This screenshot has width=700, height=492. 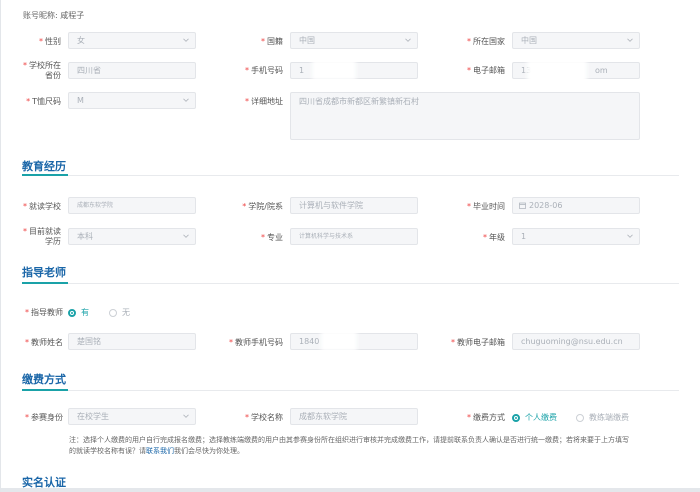 I want to click on radio-personal-payment, so click(x=516, y=418).